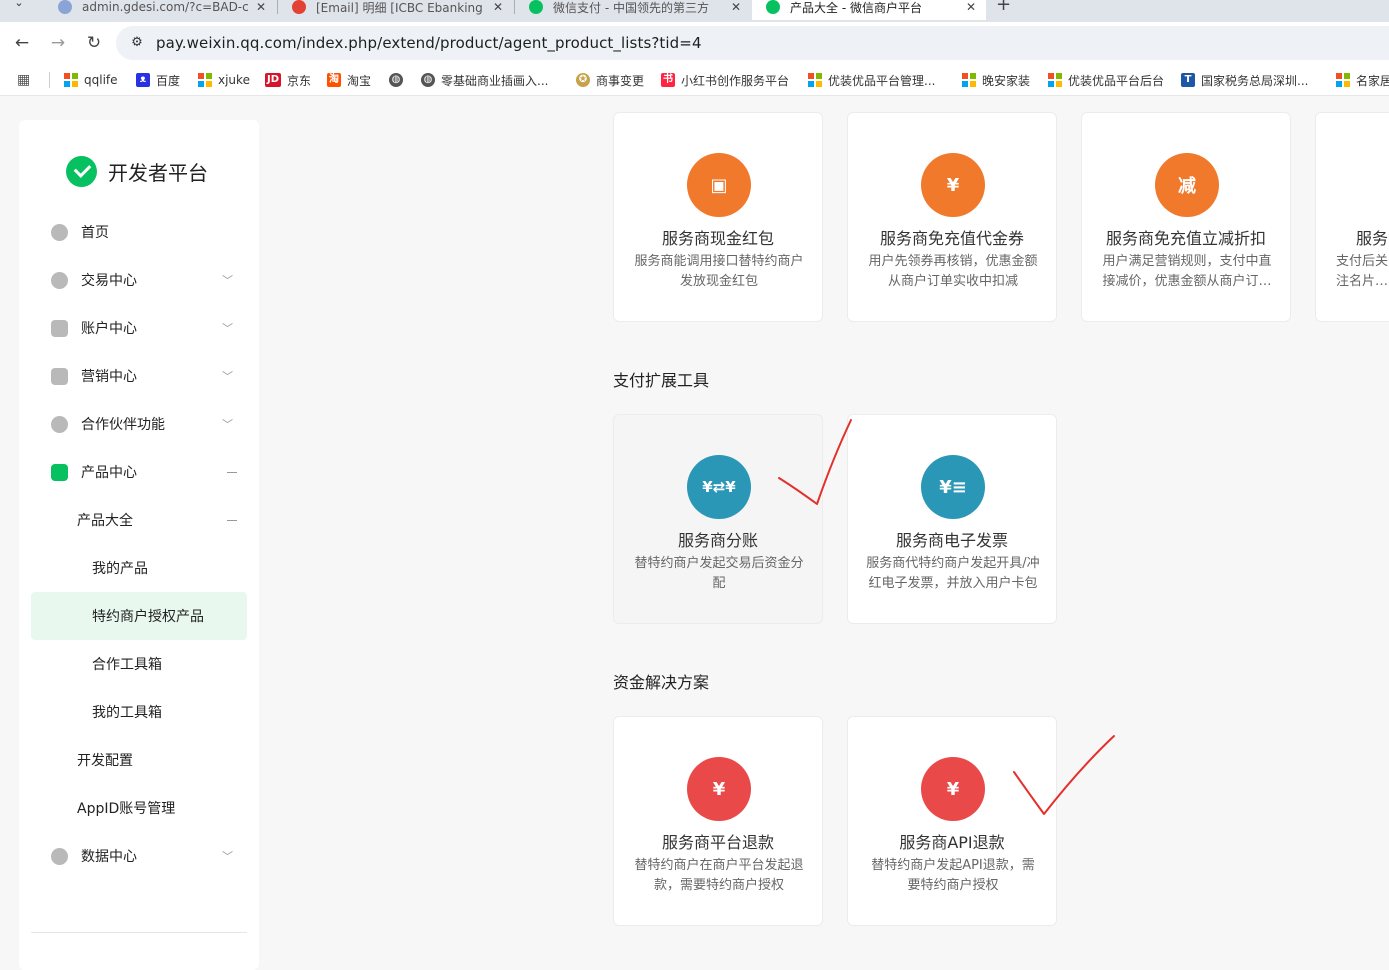  What do you see at coordinates (123, 425) in the screenshot?
I see `sidebar-item-label: 合作伙伴功能` at bounding box center [123, 425].